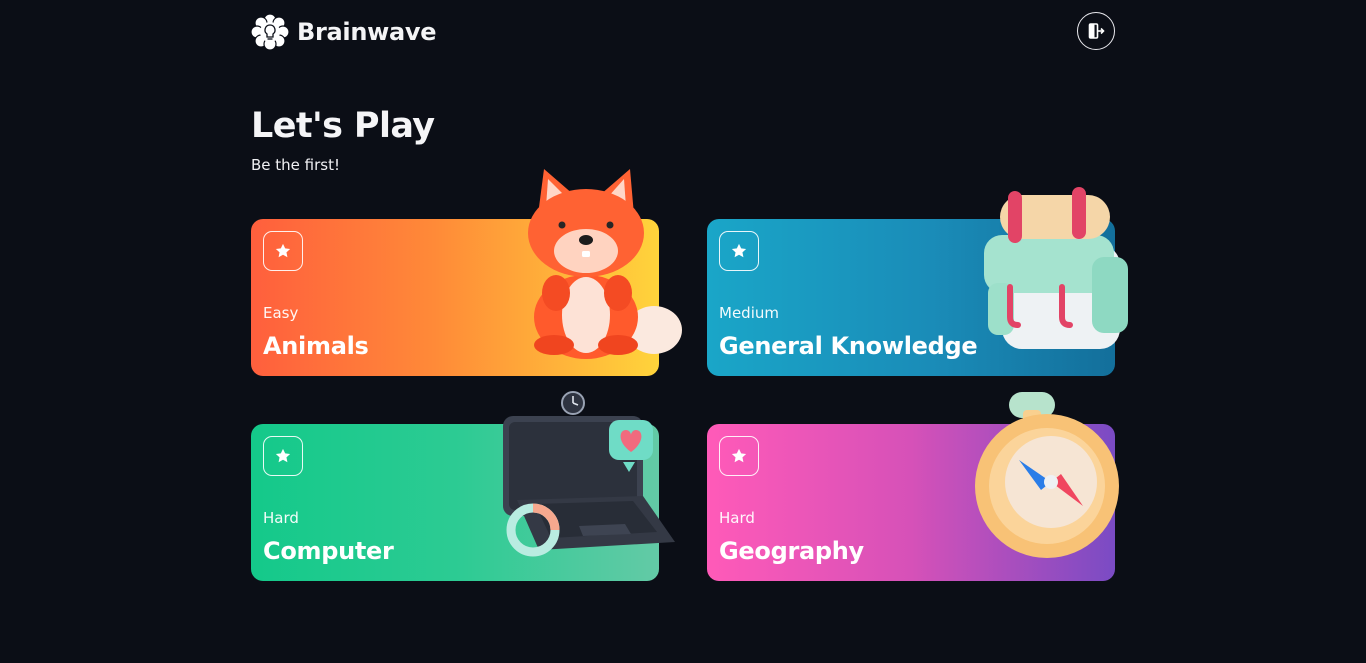 Image resolution: width=1366 pixels, height=663 pixels. What do you see at coordinates (917, 281) in the screenshot?
I see `quiz-card-general-knowledge: Medium General Knowledge` at bounding box center [917, 281].